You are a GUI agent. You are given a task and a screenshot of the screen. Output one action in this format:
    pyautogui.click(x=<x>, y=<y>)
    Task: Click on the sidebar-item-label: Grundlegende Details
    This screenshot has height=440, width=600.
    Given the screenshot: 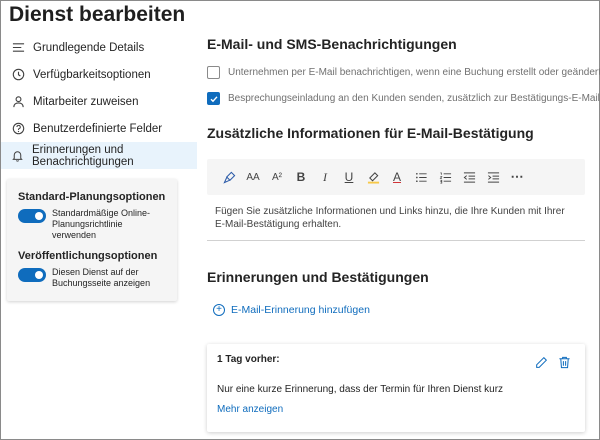 What is the action you would take?
    pyautogui.click(x=89, y=47)
    